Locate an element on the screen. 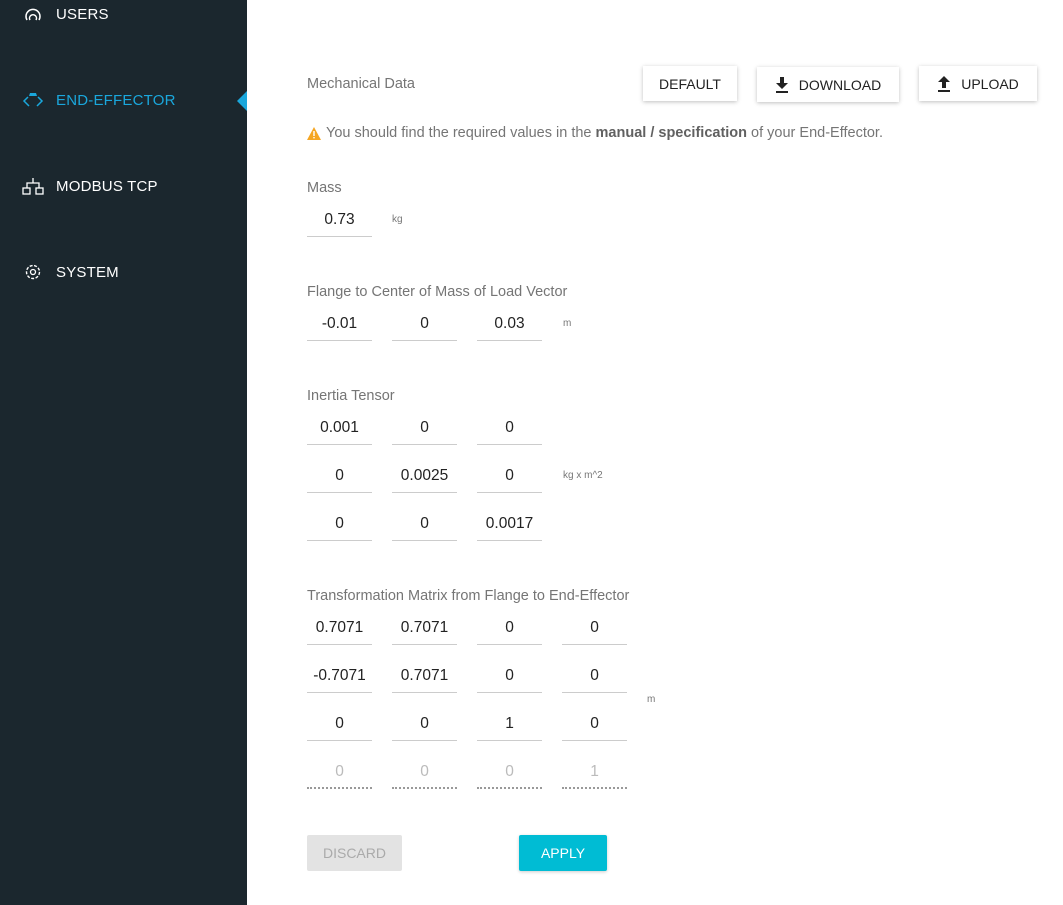  load-vector-y-input: 0 is located at coordinates (424, 324).